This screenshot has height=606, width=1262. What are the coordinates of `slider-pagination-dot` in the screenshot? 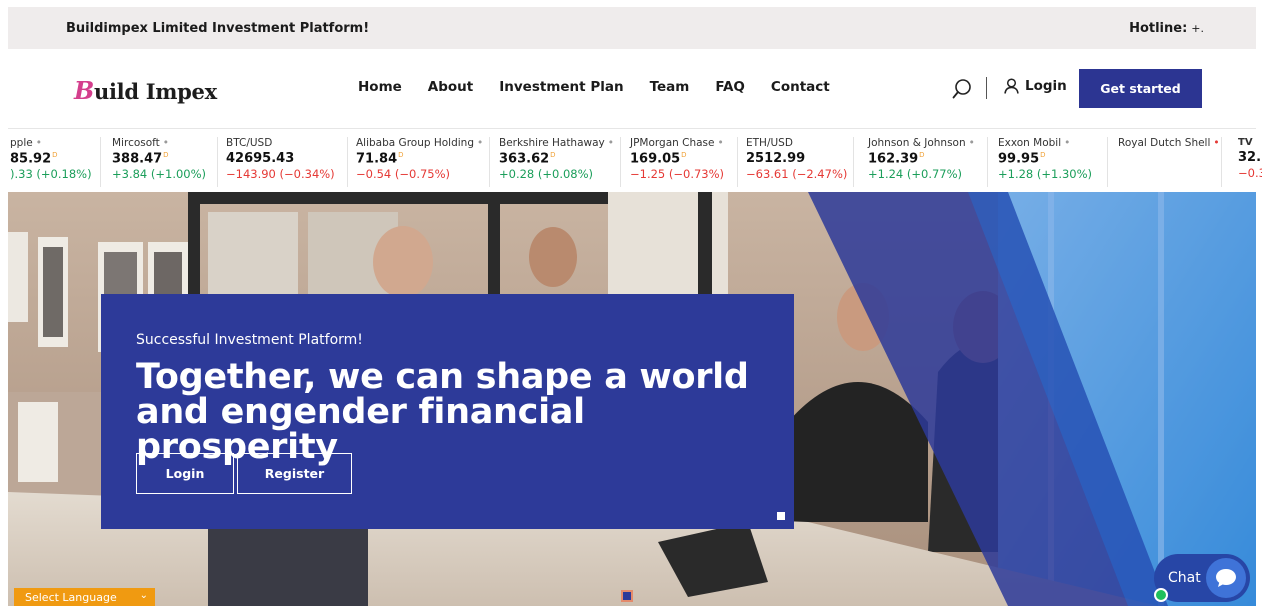 It's located at (627, 596).